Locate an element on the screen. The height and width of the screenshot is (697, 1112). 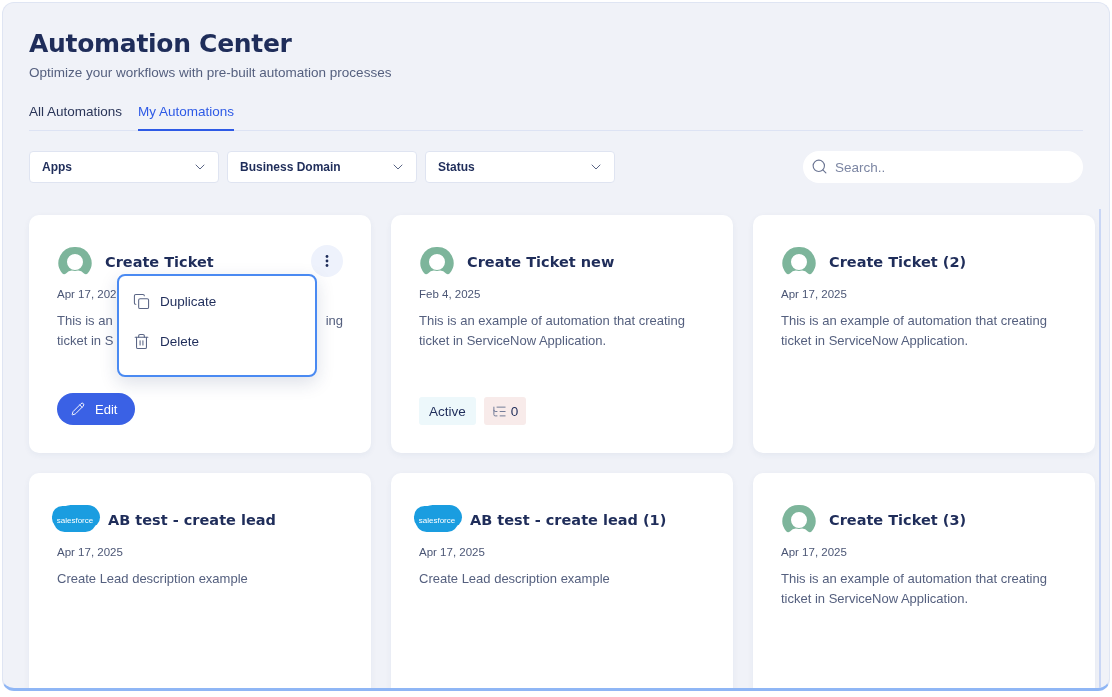
search-field: Search.. is located at coordinates (943, 167).